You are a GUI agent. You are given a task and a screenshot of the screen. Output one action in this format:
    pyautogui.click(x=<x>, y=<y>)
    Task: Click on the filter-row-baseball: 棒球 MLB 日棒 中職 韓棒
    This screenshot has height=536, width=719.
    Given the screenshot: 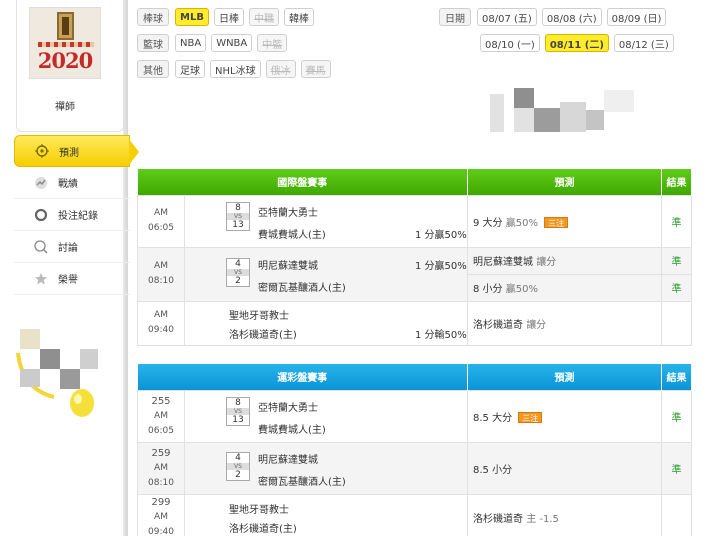 What is the action you would take?
    pyautogui.click(x=228, y=17)
    